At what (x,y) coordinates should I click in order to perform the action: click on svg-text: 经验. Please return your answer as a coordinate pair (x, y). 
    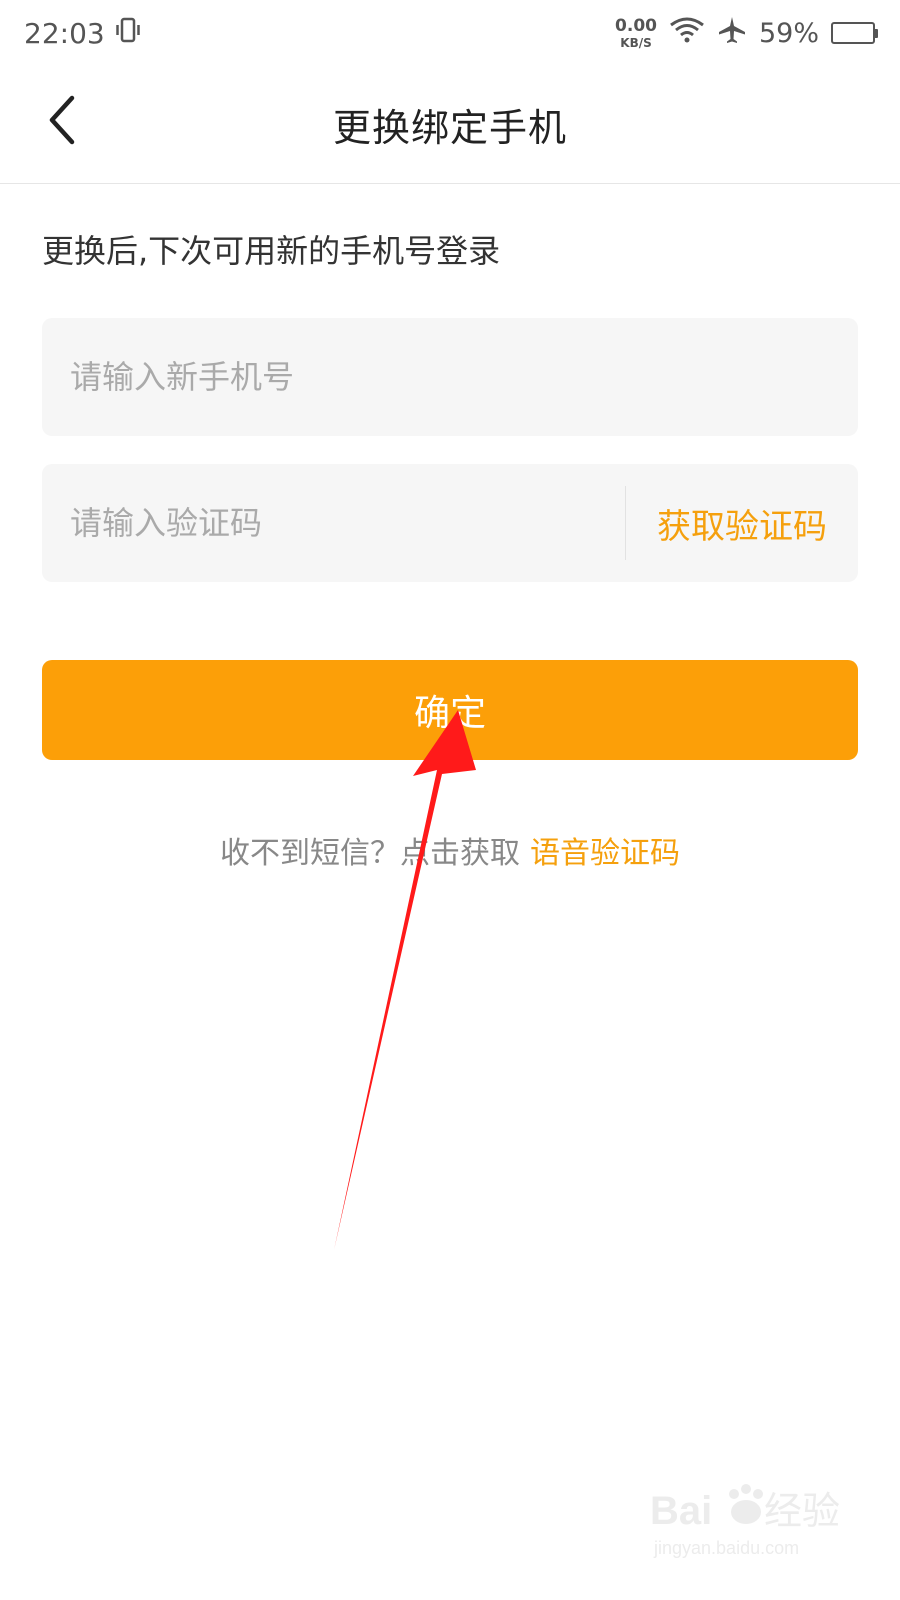
    Looking at the image, I should click on (802, 1512).